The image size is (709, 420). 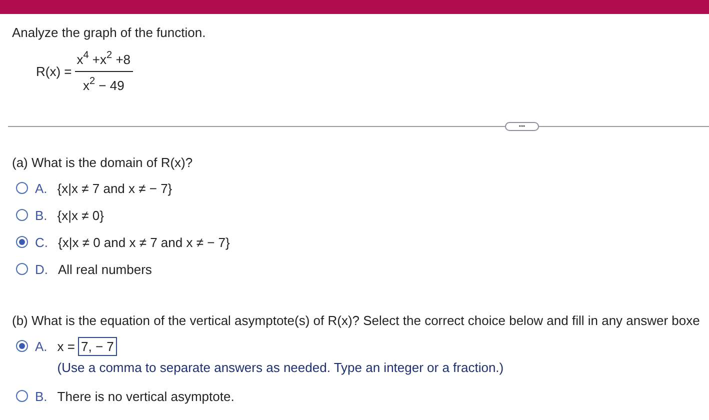 I want to click on question-text: (b) What is the equation of the vertical asymptote(s) of R(x)? Select the correct choice below and fill in any answer boxe, so click(x=356, y=320).